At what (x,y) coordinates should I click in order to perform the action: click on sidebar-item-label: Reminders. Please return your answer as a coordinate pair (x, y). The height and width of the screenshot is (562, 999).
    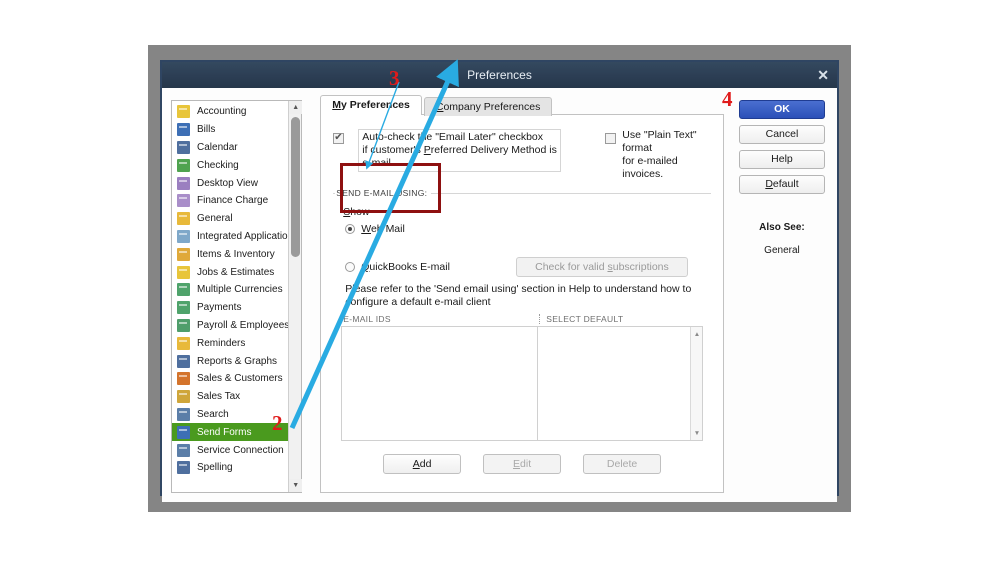
    Looking at the image, I should click on (221, 343).